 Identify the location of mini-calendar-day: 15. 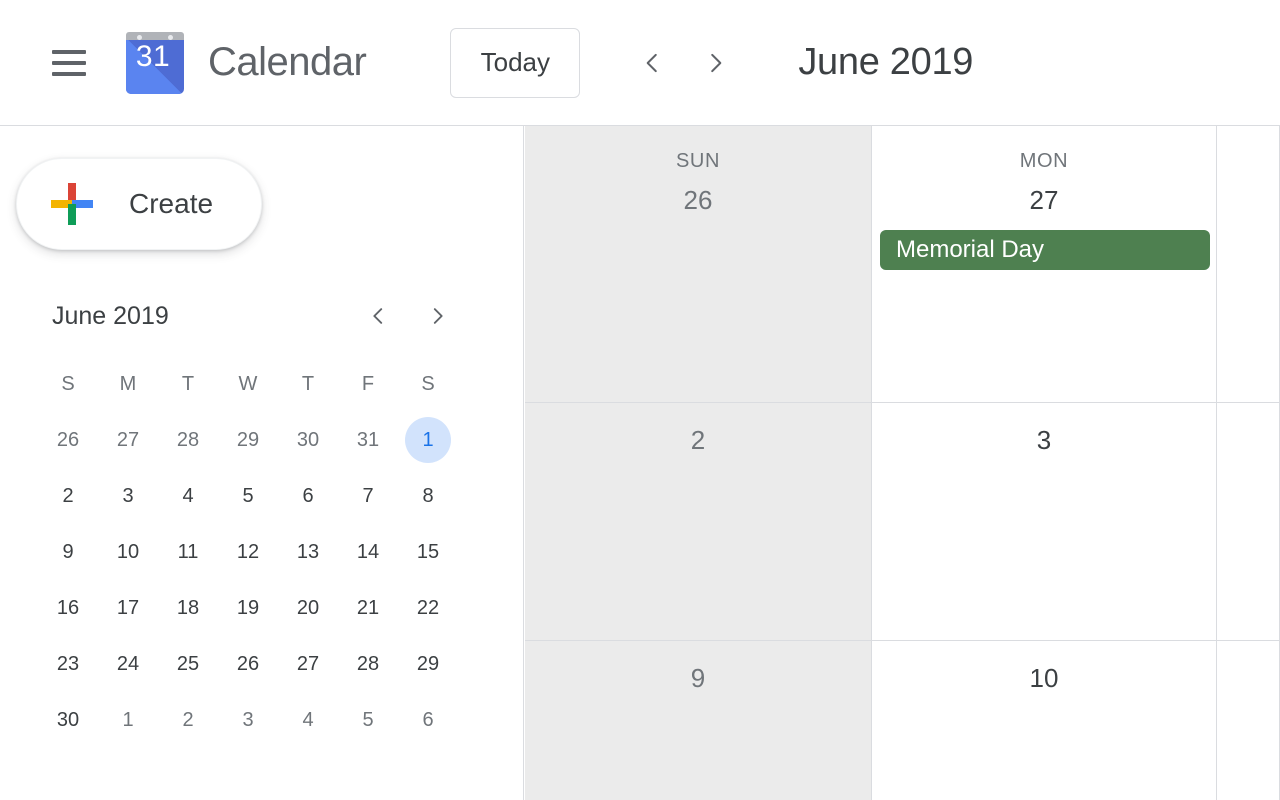
(428, 552).